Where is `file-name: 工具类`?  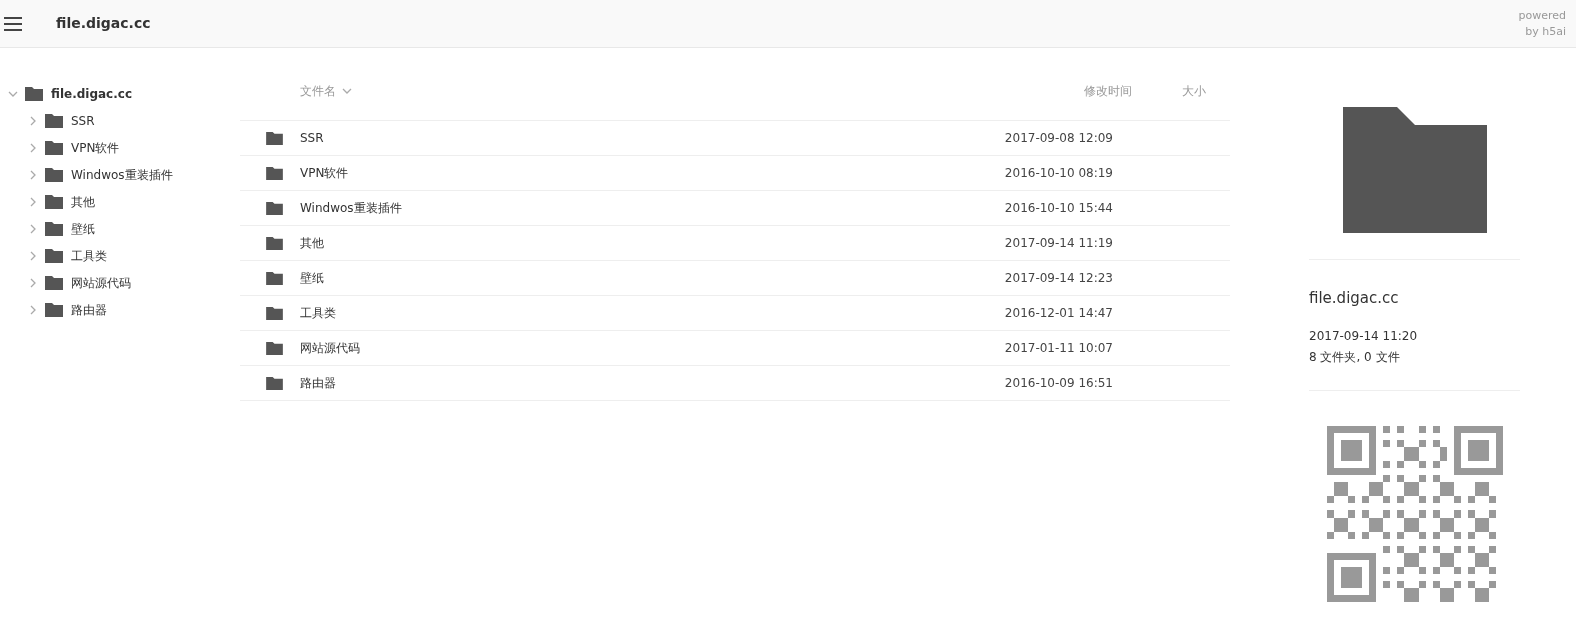
file-name: 工具类 is located at coordinates (606, 313).